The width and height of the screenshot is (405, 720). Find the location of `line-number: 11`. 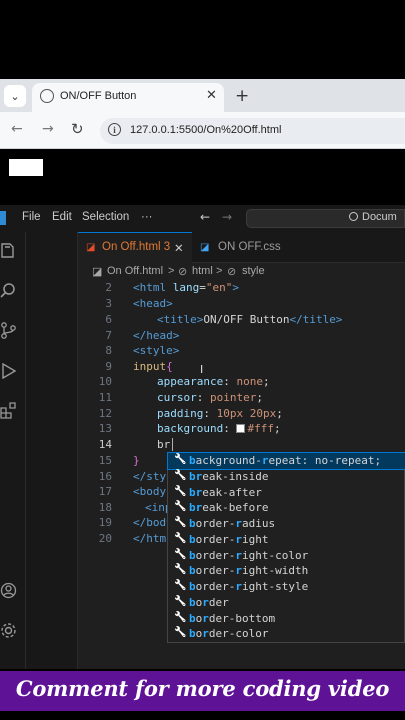

line-number: 11 is located at coordinates (105, 397).